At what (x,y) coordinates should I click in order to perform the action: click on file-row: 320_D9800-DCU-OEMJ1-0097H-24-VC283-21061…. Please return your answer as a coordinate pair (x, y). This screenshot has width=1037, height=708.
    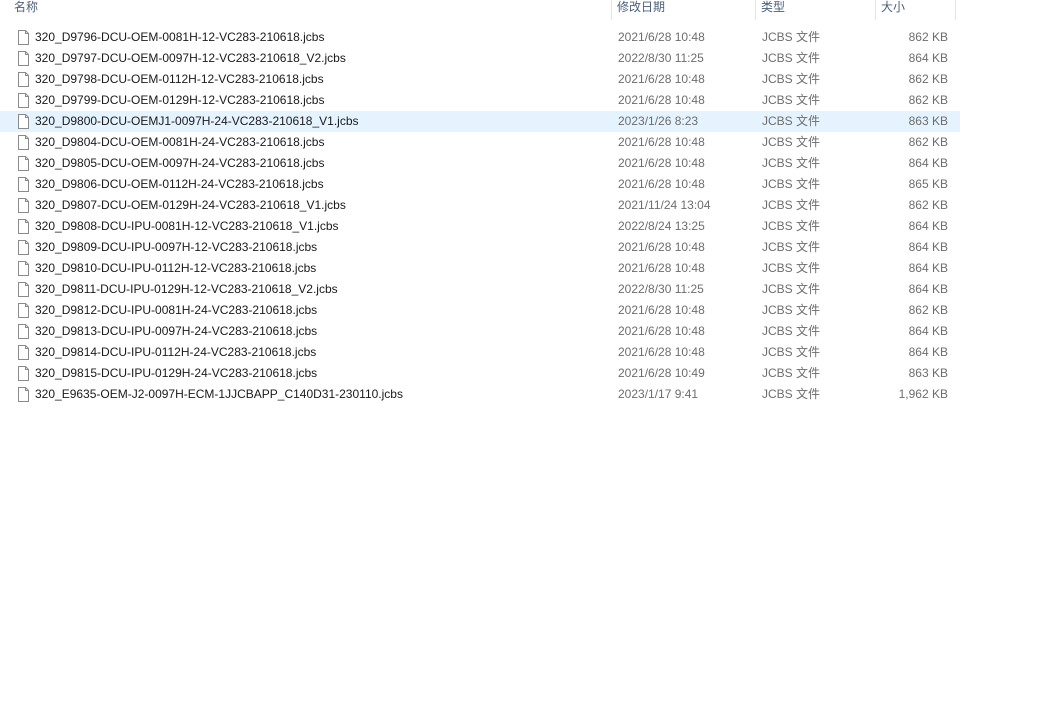
    Looking at the image, I should click on (480, 121).